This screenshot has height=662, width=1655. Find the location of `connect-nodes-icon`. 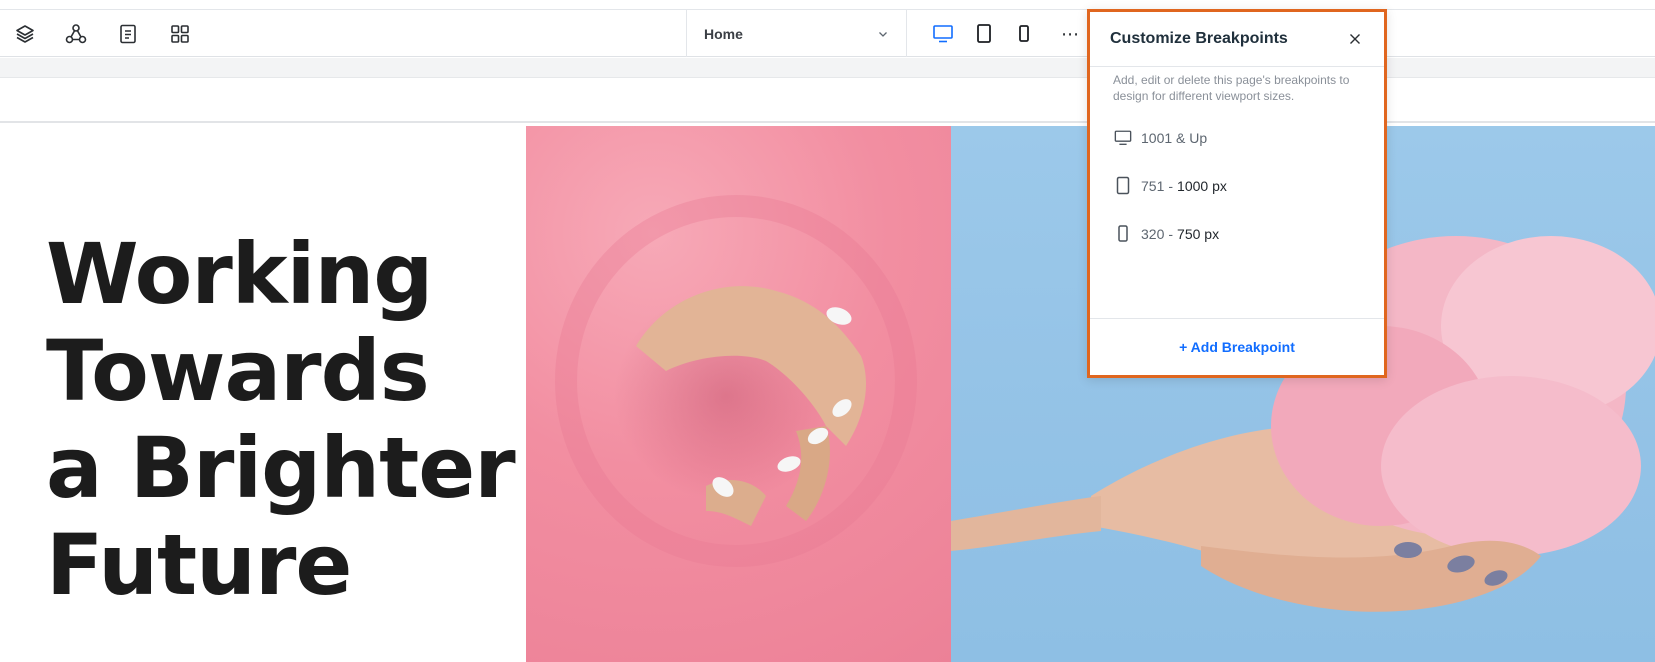

connect-nodes-icon is located at coordinates (76, 34).